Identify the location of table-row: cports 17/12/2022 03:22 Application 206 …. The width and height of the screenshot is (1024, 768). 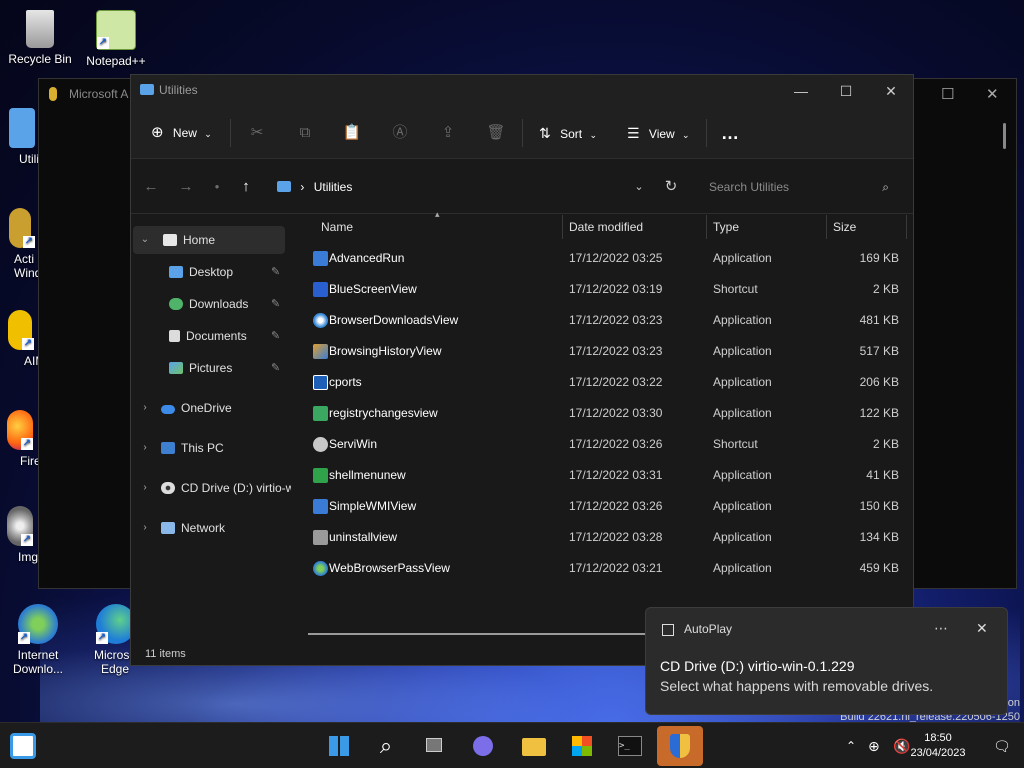
(610, 382).